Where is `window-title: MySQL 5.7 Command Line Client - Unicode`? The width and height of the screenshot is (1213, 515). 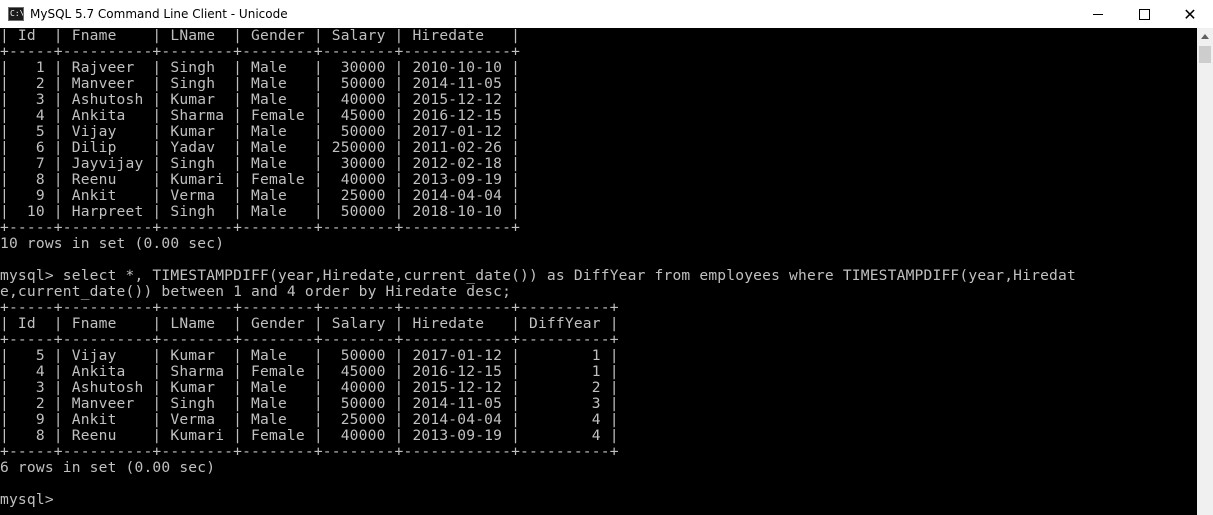
window-title: MySQL 5.7 Command Line Client - Unicode is located at coordinates (159, 14).